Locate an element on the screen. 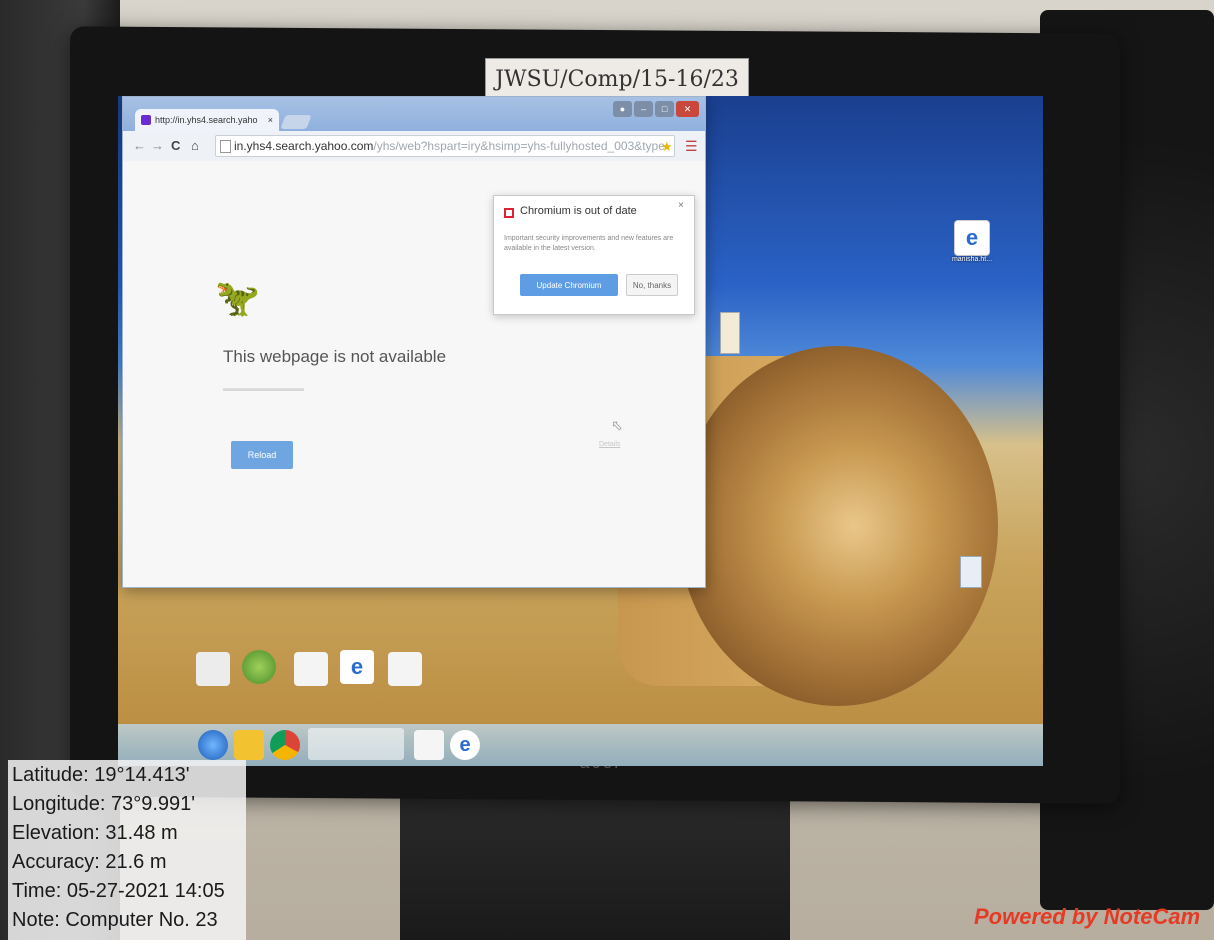 This screenshot has height=940, width=1214. close-window-button: ✕ is located at coordinates (687, 109).